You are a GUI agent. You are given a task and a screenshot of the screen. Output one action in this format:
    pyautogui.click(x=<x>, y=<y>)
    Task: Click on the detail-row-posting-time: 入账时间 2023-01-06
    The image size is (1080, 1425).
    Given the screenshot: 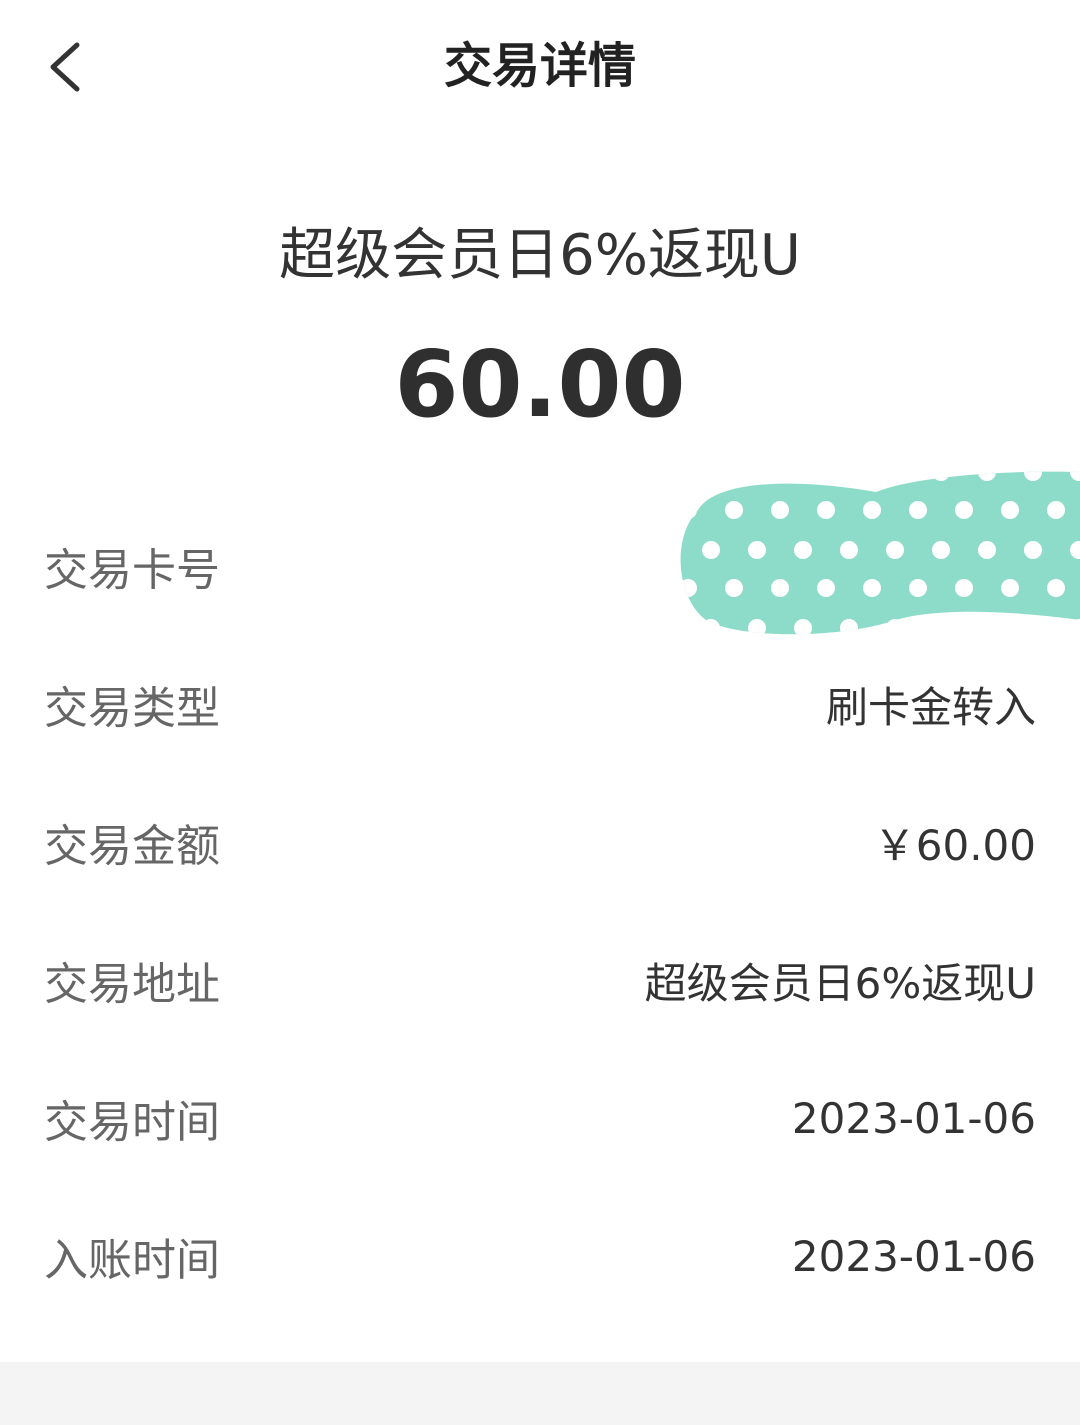 What is the action you would take?
    pyautogui.click(x=540, y=1256)
    